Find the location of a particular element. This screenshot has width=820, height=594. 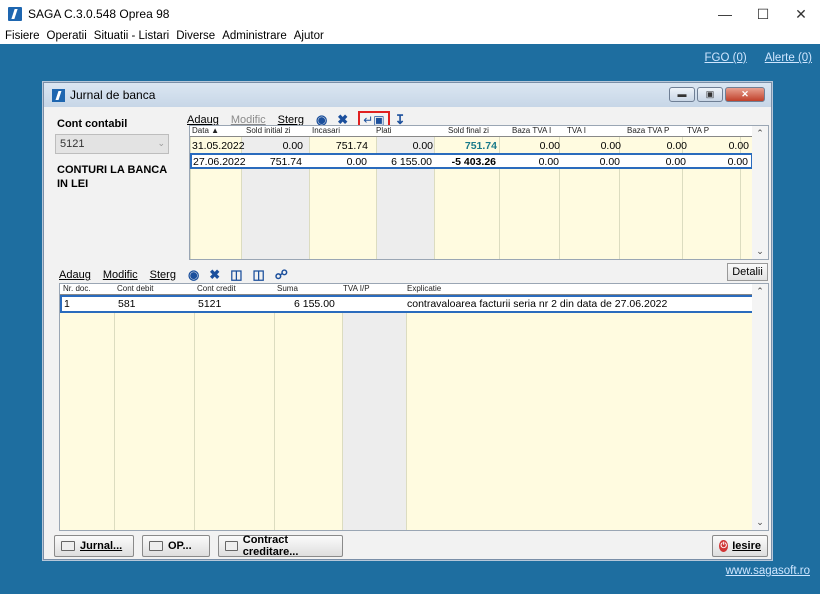

col-baza-tva-i: Baza TVA I is located at coordinates (531, 130).